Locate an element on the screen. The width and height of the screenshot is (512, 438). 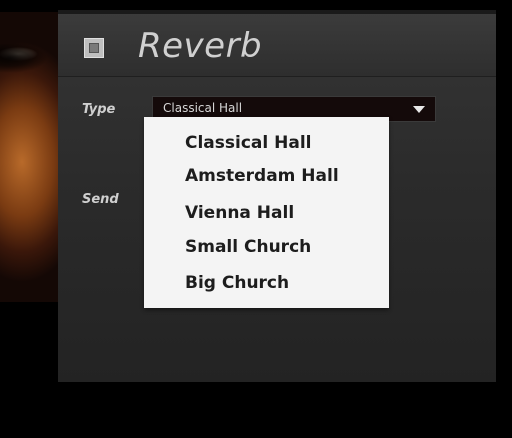
option-small-church: Small Church is located at coordinates (248, 247).